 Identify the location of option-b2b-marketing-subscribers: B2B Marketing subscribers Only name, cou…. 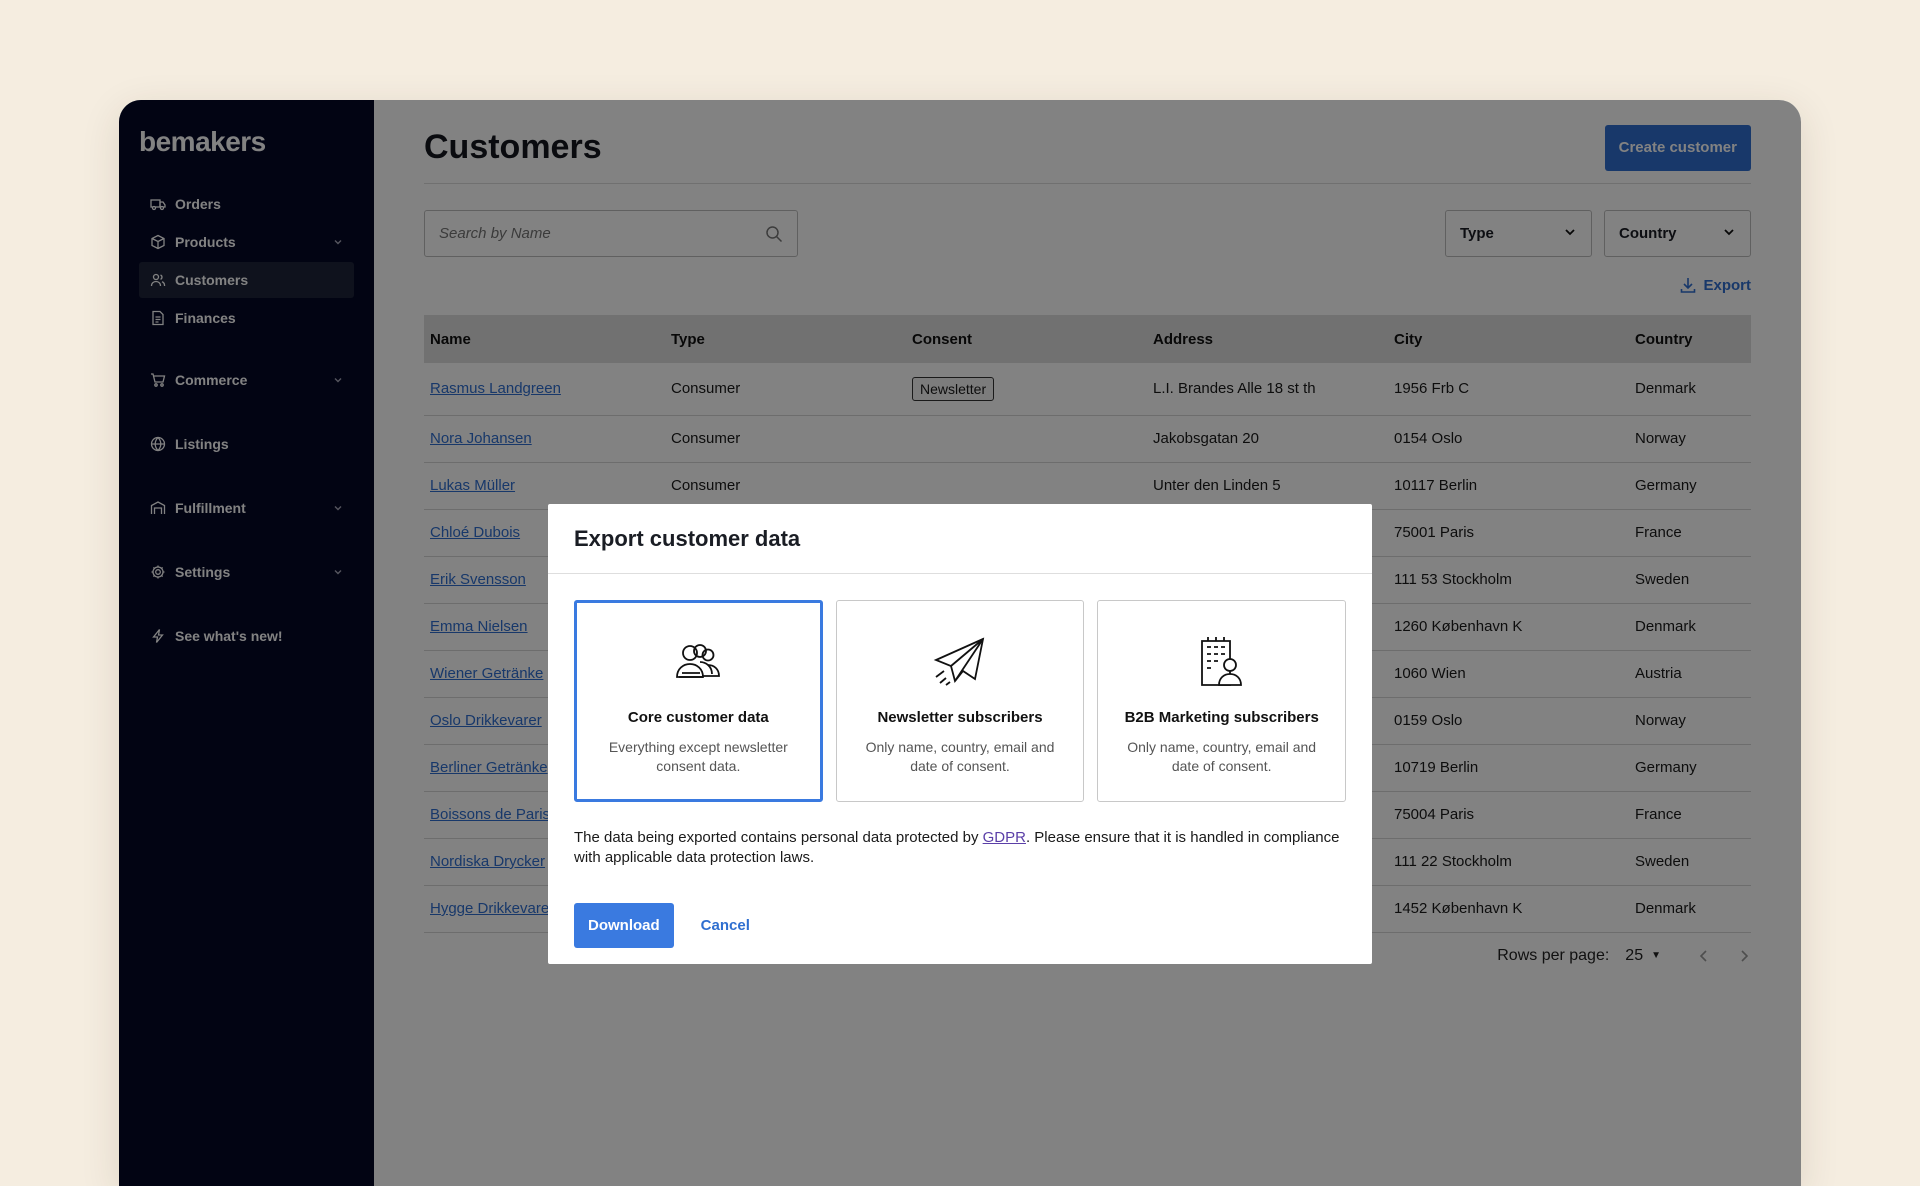
(1222, 701).